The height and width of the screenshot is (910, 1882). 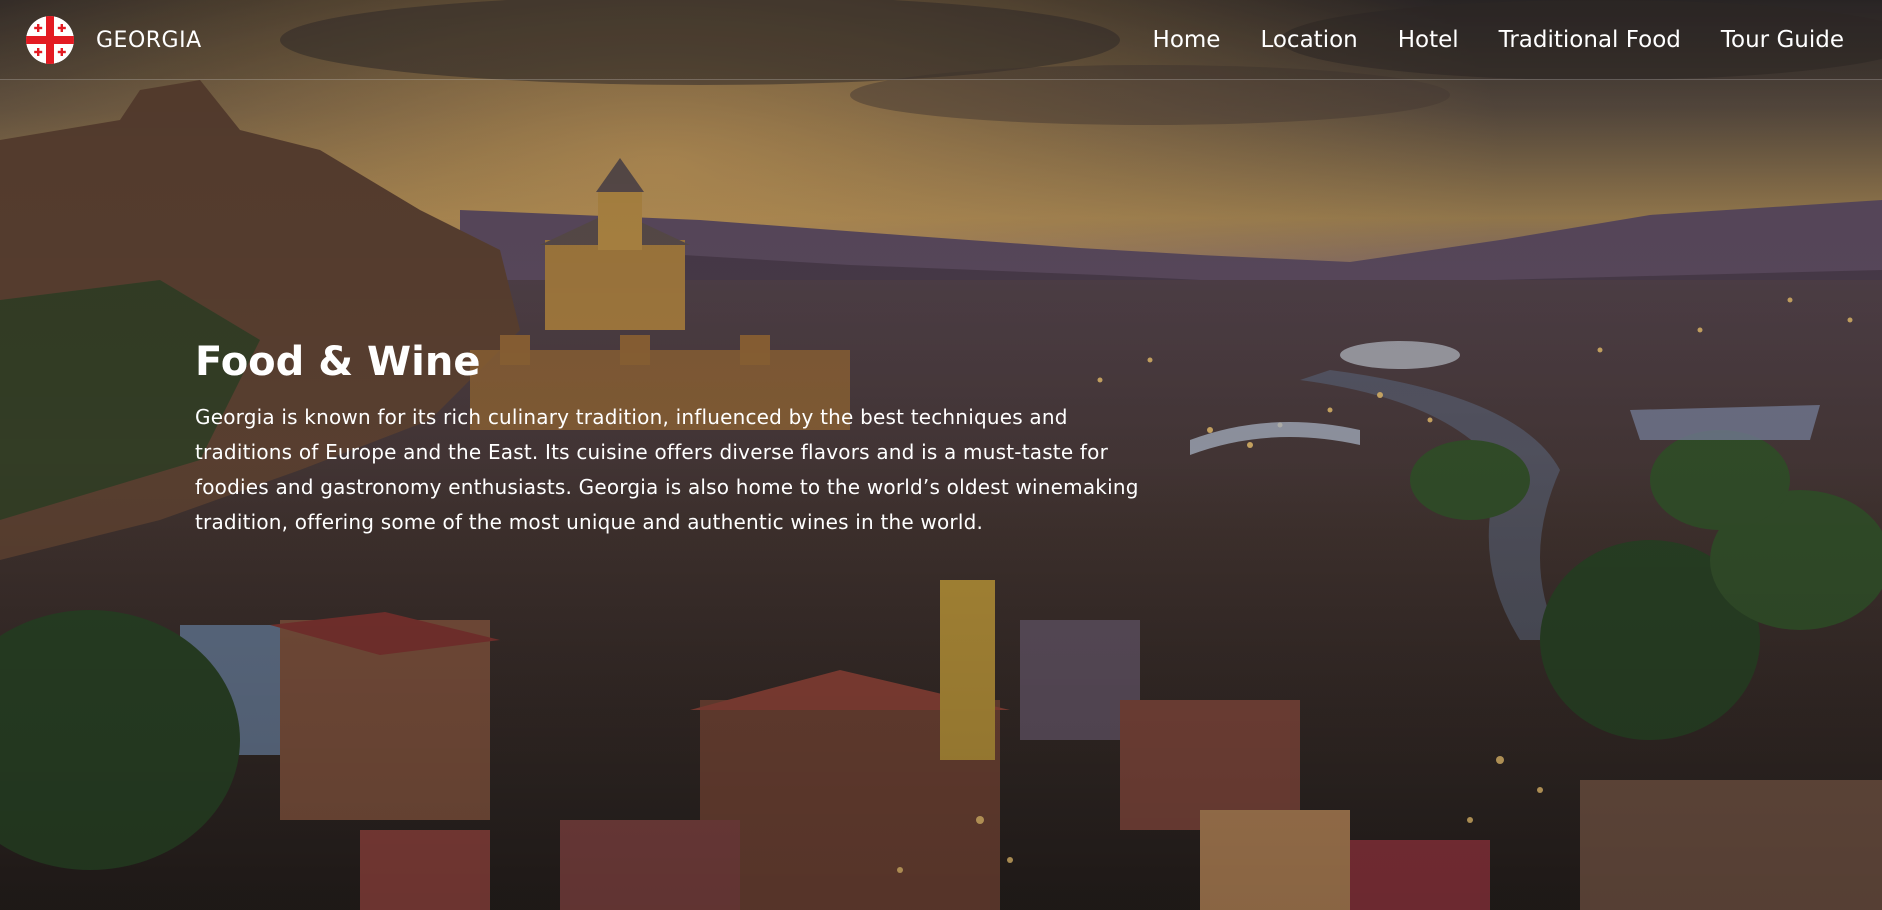 What do you see at coordinates (149, 40) in the screenshot?
I see `brand-name: GEORGIA` at bounding box center [149, 40].